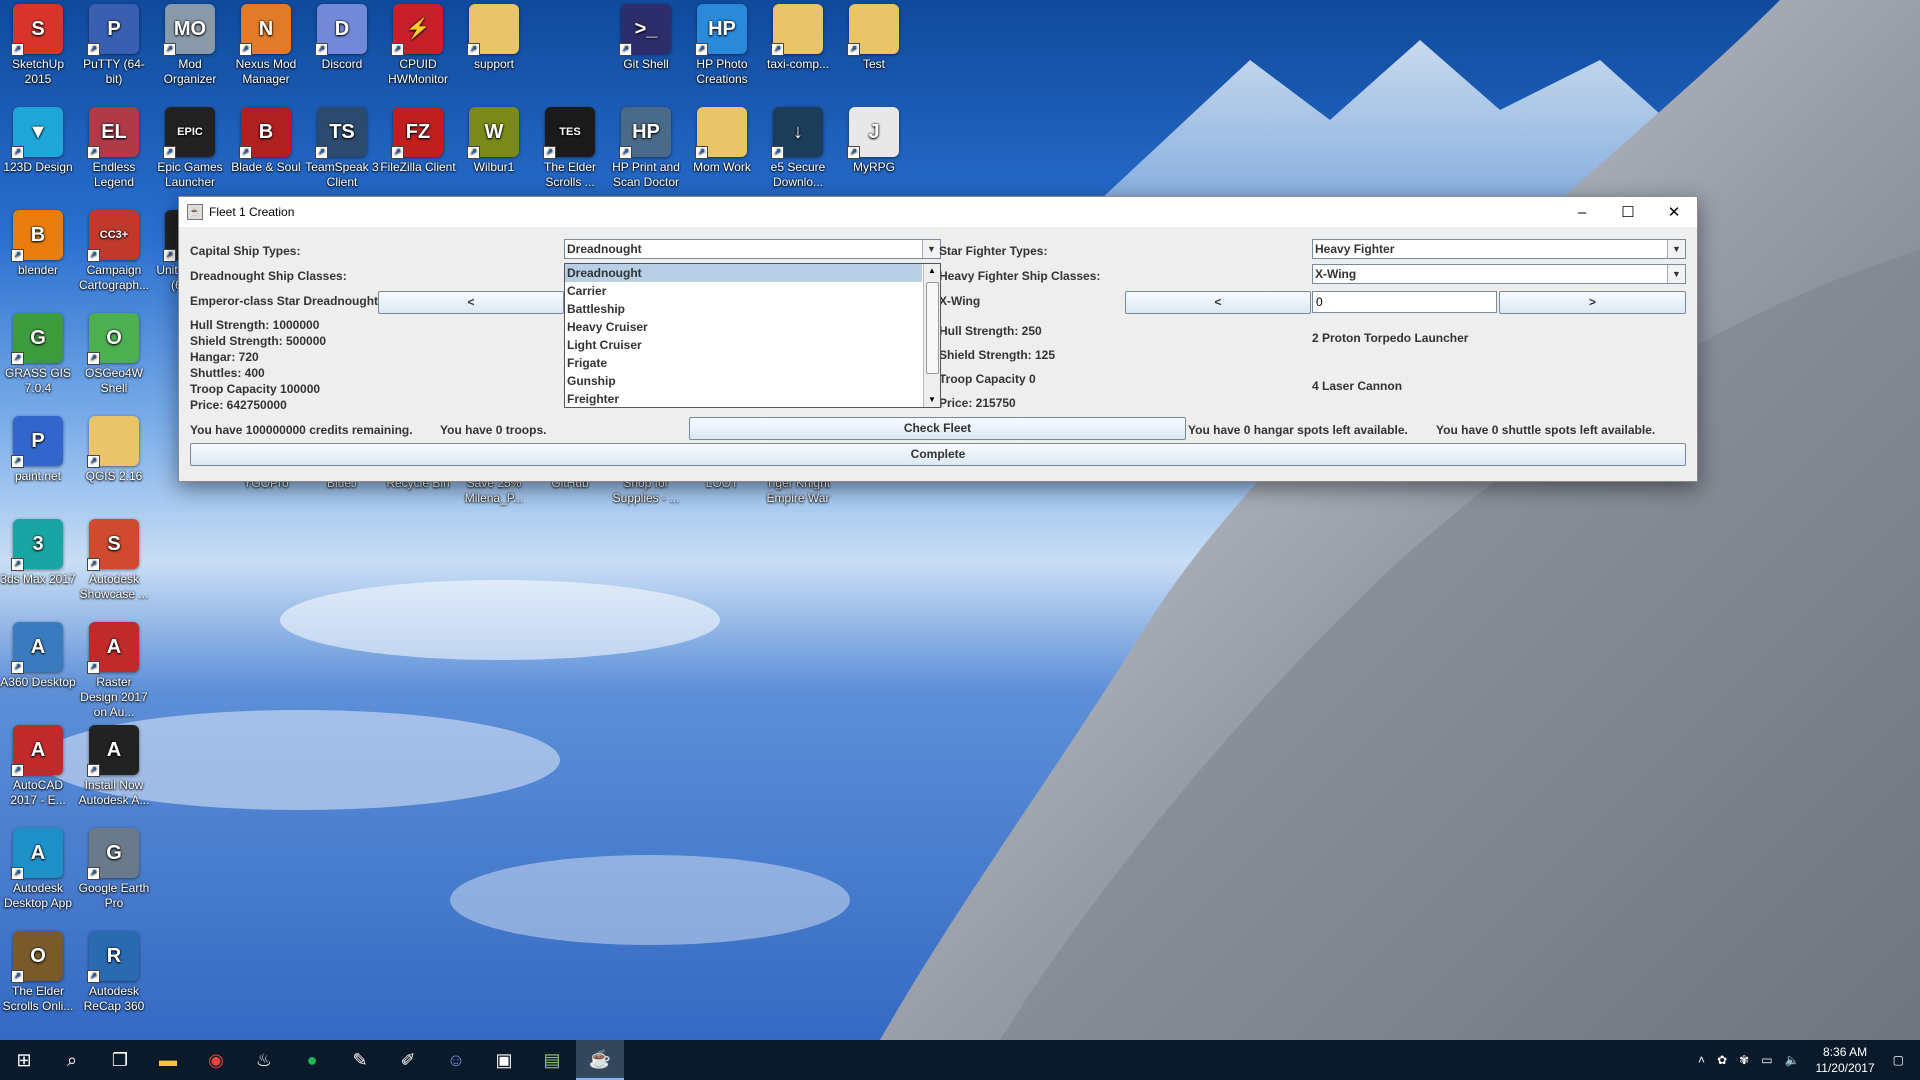 The image size is (1920, 1080). What do you see at coordinates (494, 36) in the screenshot?
I see `desktop-icon: ↗ support` at bounding box center [494, 36].